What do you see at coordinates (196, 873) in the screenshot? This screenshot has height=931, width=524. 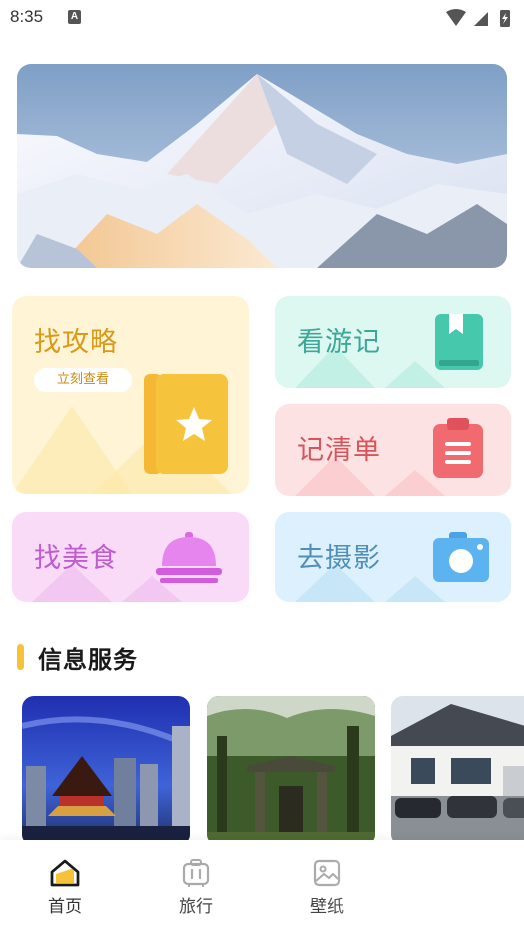 I see `suitcase-icon` at bounding box center [196, 873].